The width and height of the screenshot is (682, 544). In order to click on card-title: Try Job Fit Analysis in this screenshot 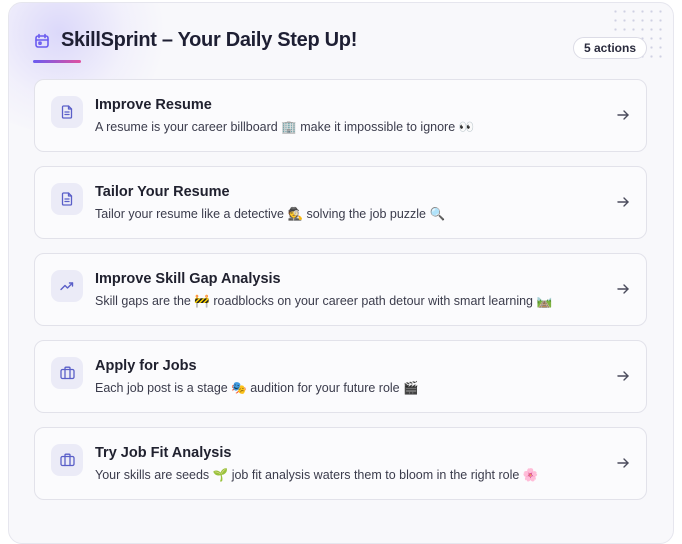, I will do `click(163, 453)`.